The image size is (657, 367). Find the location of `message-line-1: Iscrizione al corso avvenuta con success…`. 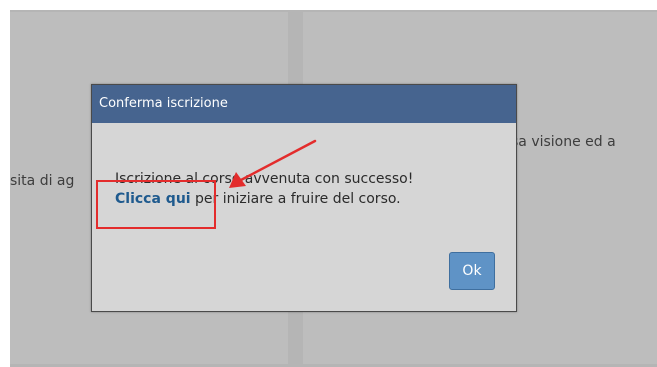

message-line-1: Iscrizione al corso avvenuta con success… is located at coordinates (264, 179).